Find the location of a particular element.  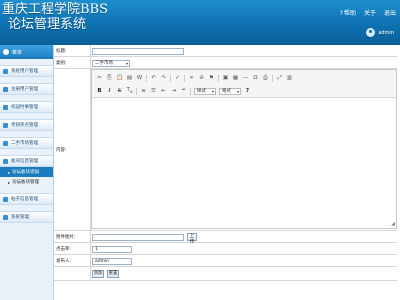

remove-format-icon: Tx is located at coordinates (129, 91).